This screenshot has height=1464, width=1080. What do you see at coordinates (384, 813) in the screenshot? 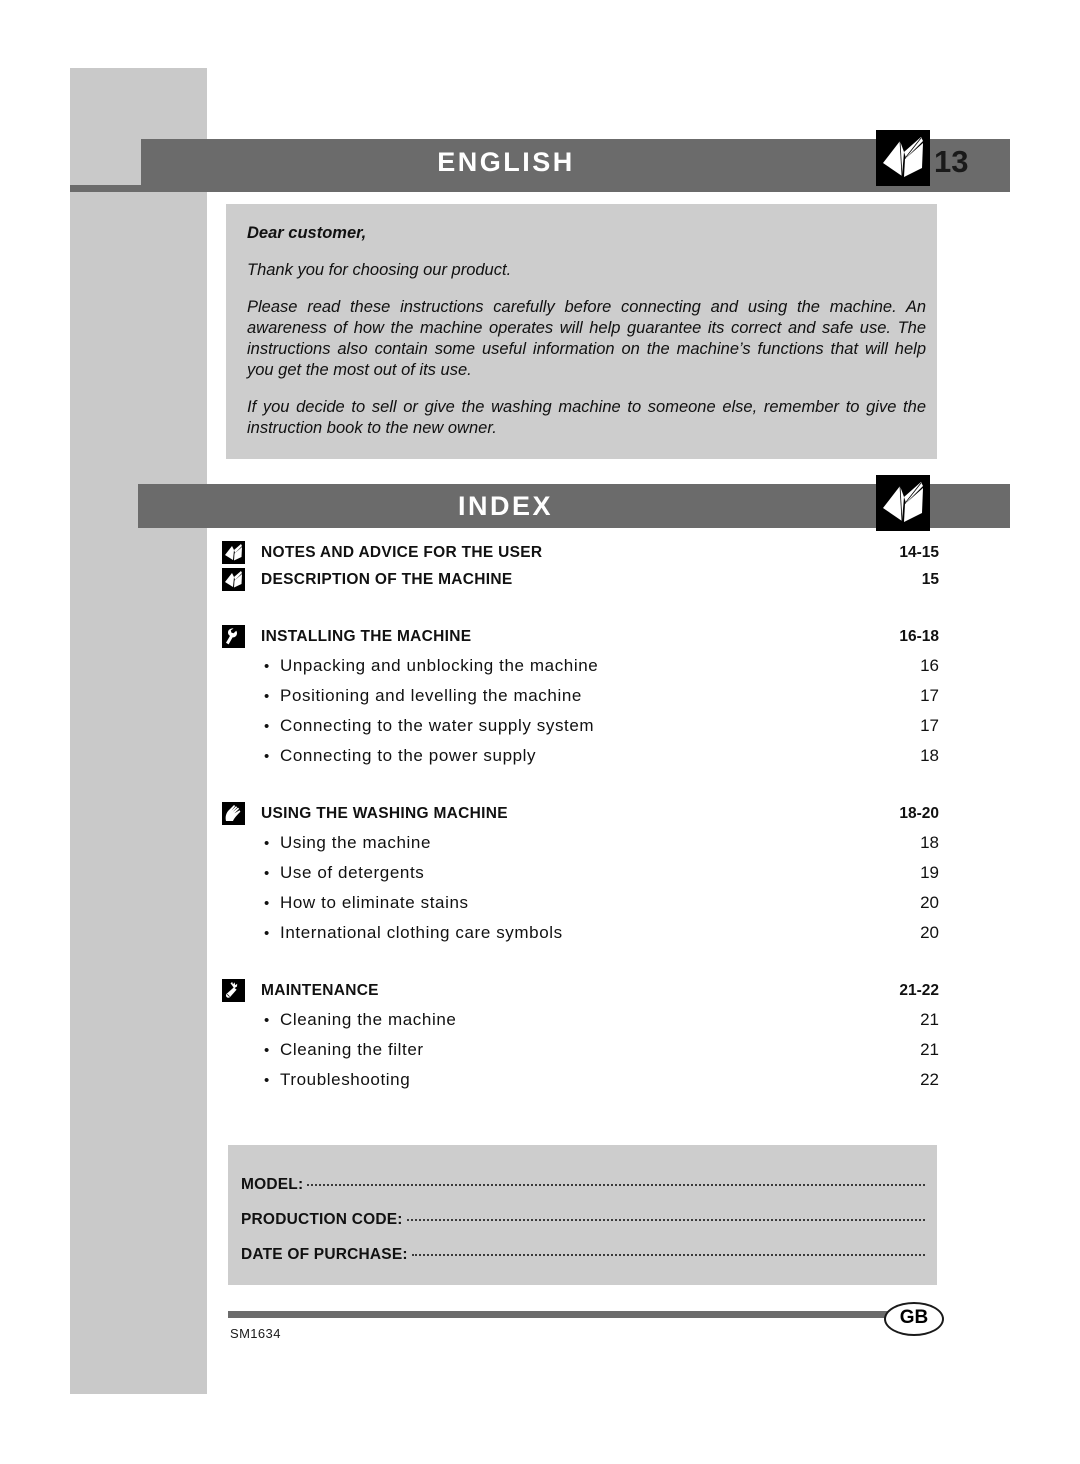
I see `index-section-label: USING THE WASHING MACHINE` at bounding box center [384, 813].